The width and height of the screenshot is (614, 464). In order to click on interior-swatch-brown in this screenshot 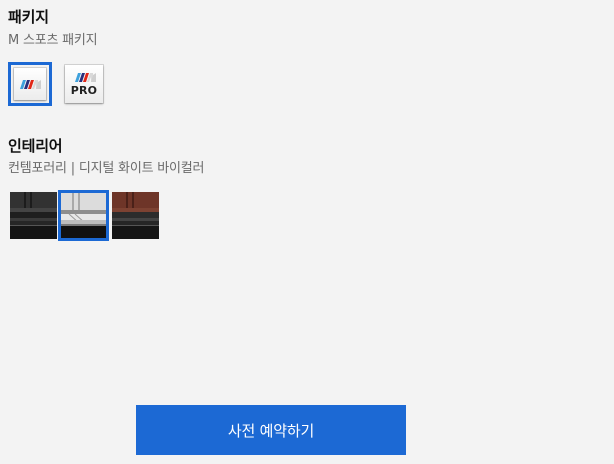, I will do `click(135, 215)`.